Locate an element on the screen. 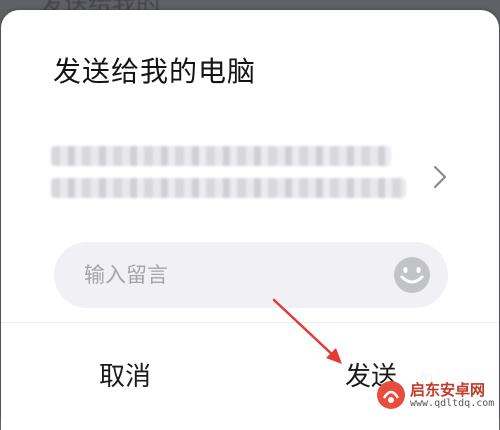 The image size is (500, 430). message-field is located at coordinates (251, 275).